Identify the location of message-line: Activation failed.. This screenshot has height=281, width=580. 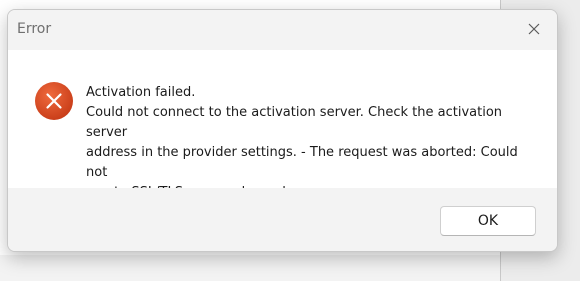
(141, 92).